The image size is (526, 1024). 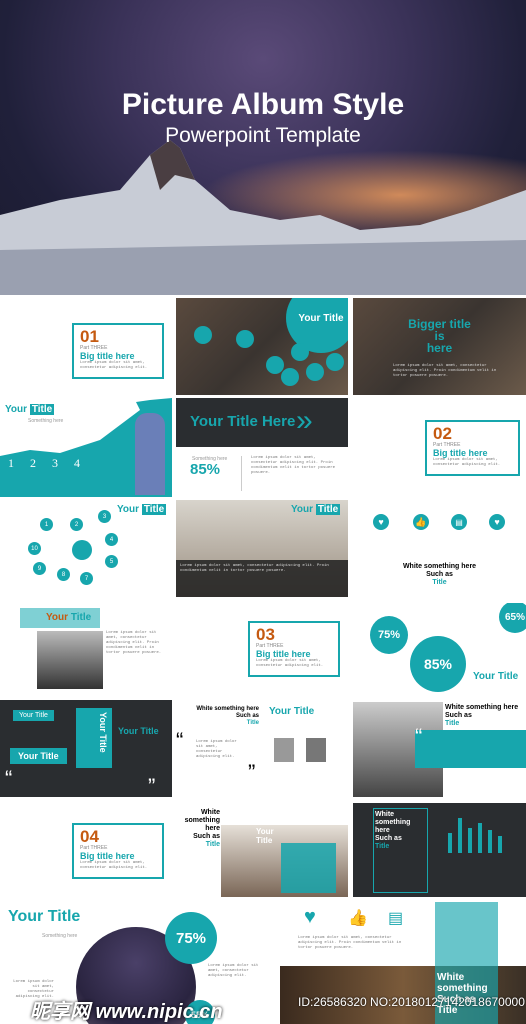 I want to click on slide-man-teal: White something here Such as Title “, so click(x=439, y=748).